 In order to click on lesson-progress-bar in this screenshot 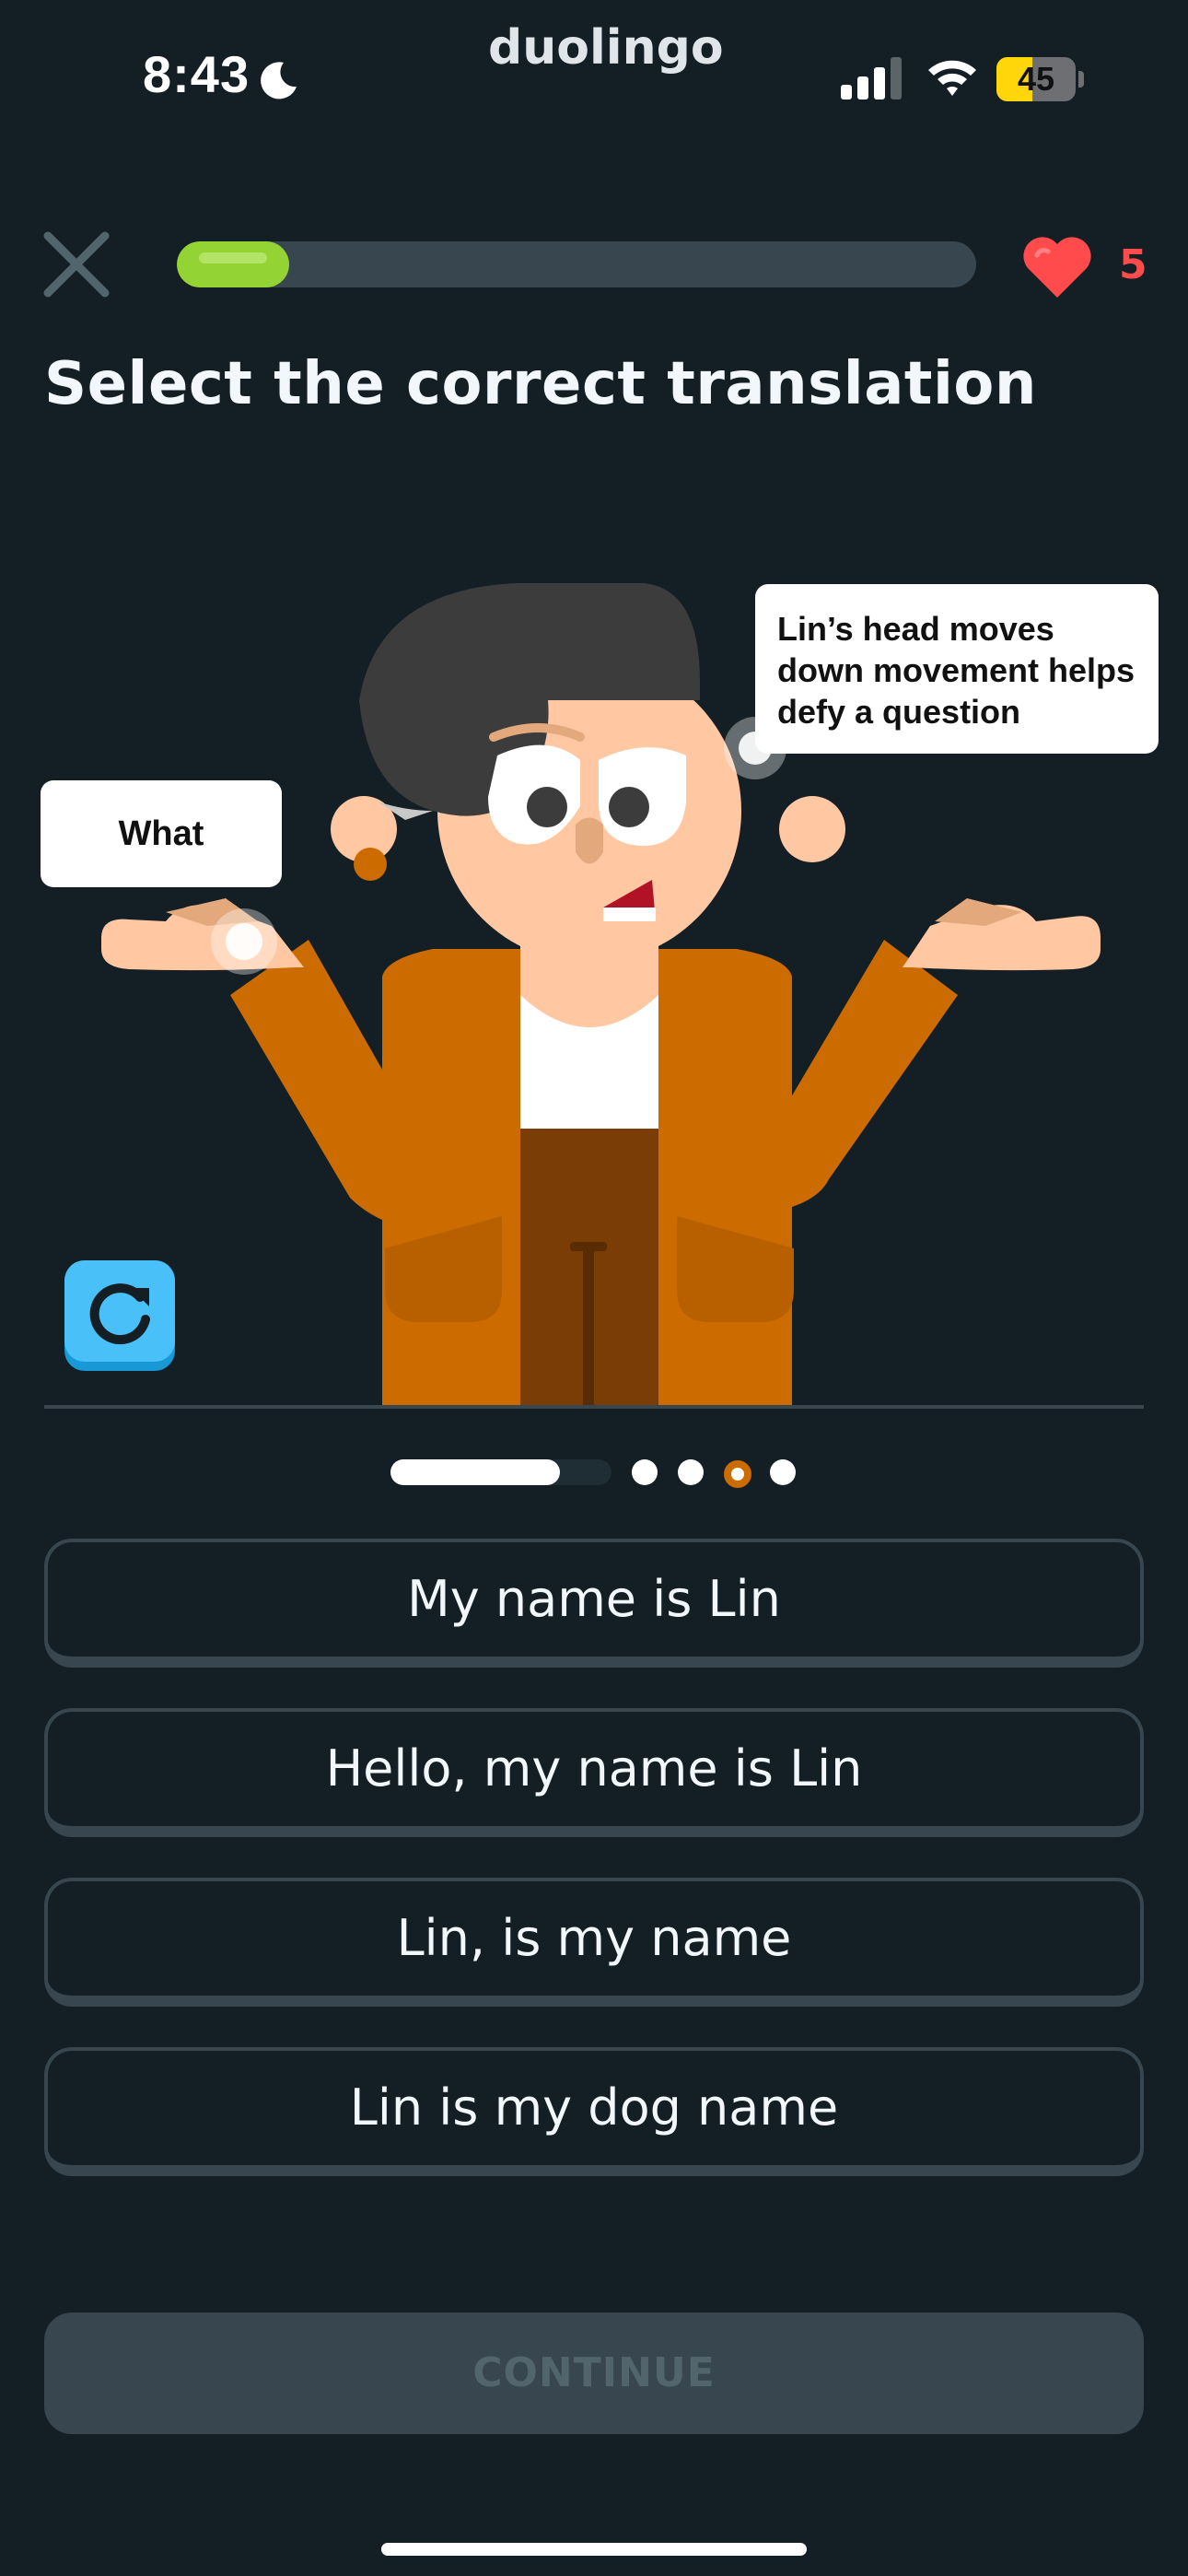, I will do `click(576, 264)`.